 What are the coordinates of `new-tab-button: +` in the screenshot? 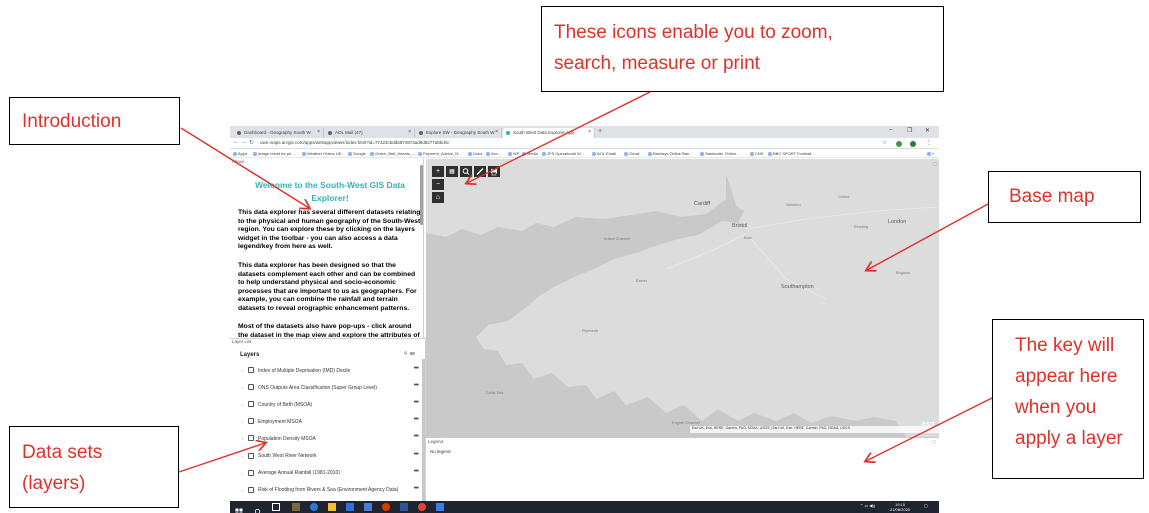 It's located at (600, 131).